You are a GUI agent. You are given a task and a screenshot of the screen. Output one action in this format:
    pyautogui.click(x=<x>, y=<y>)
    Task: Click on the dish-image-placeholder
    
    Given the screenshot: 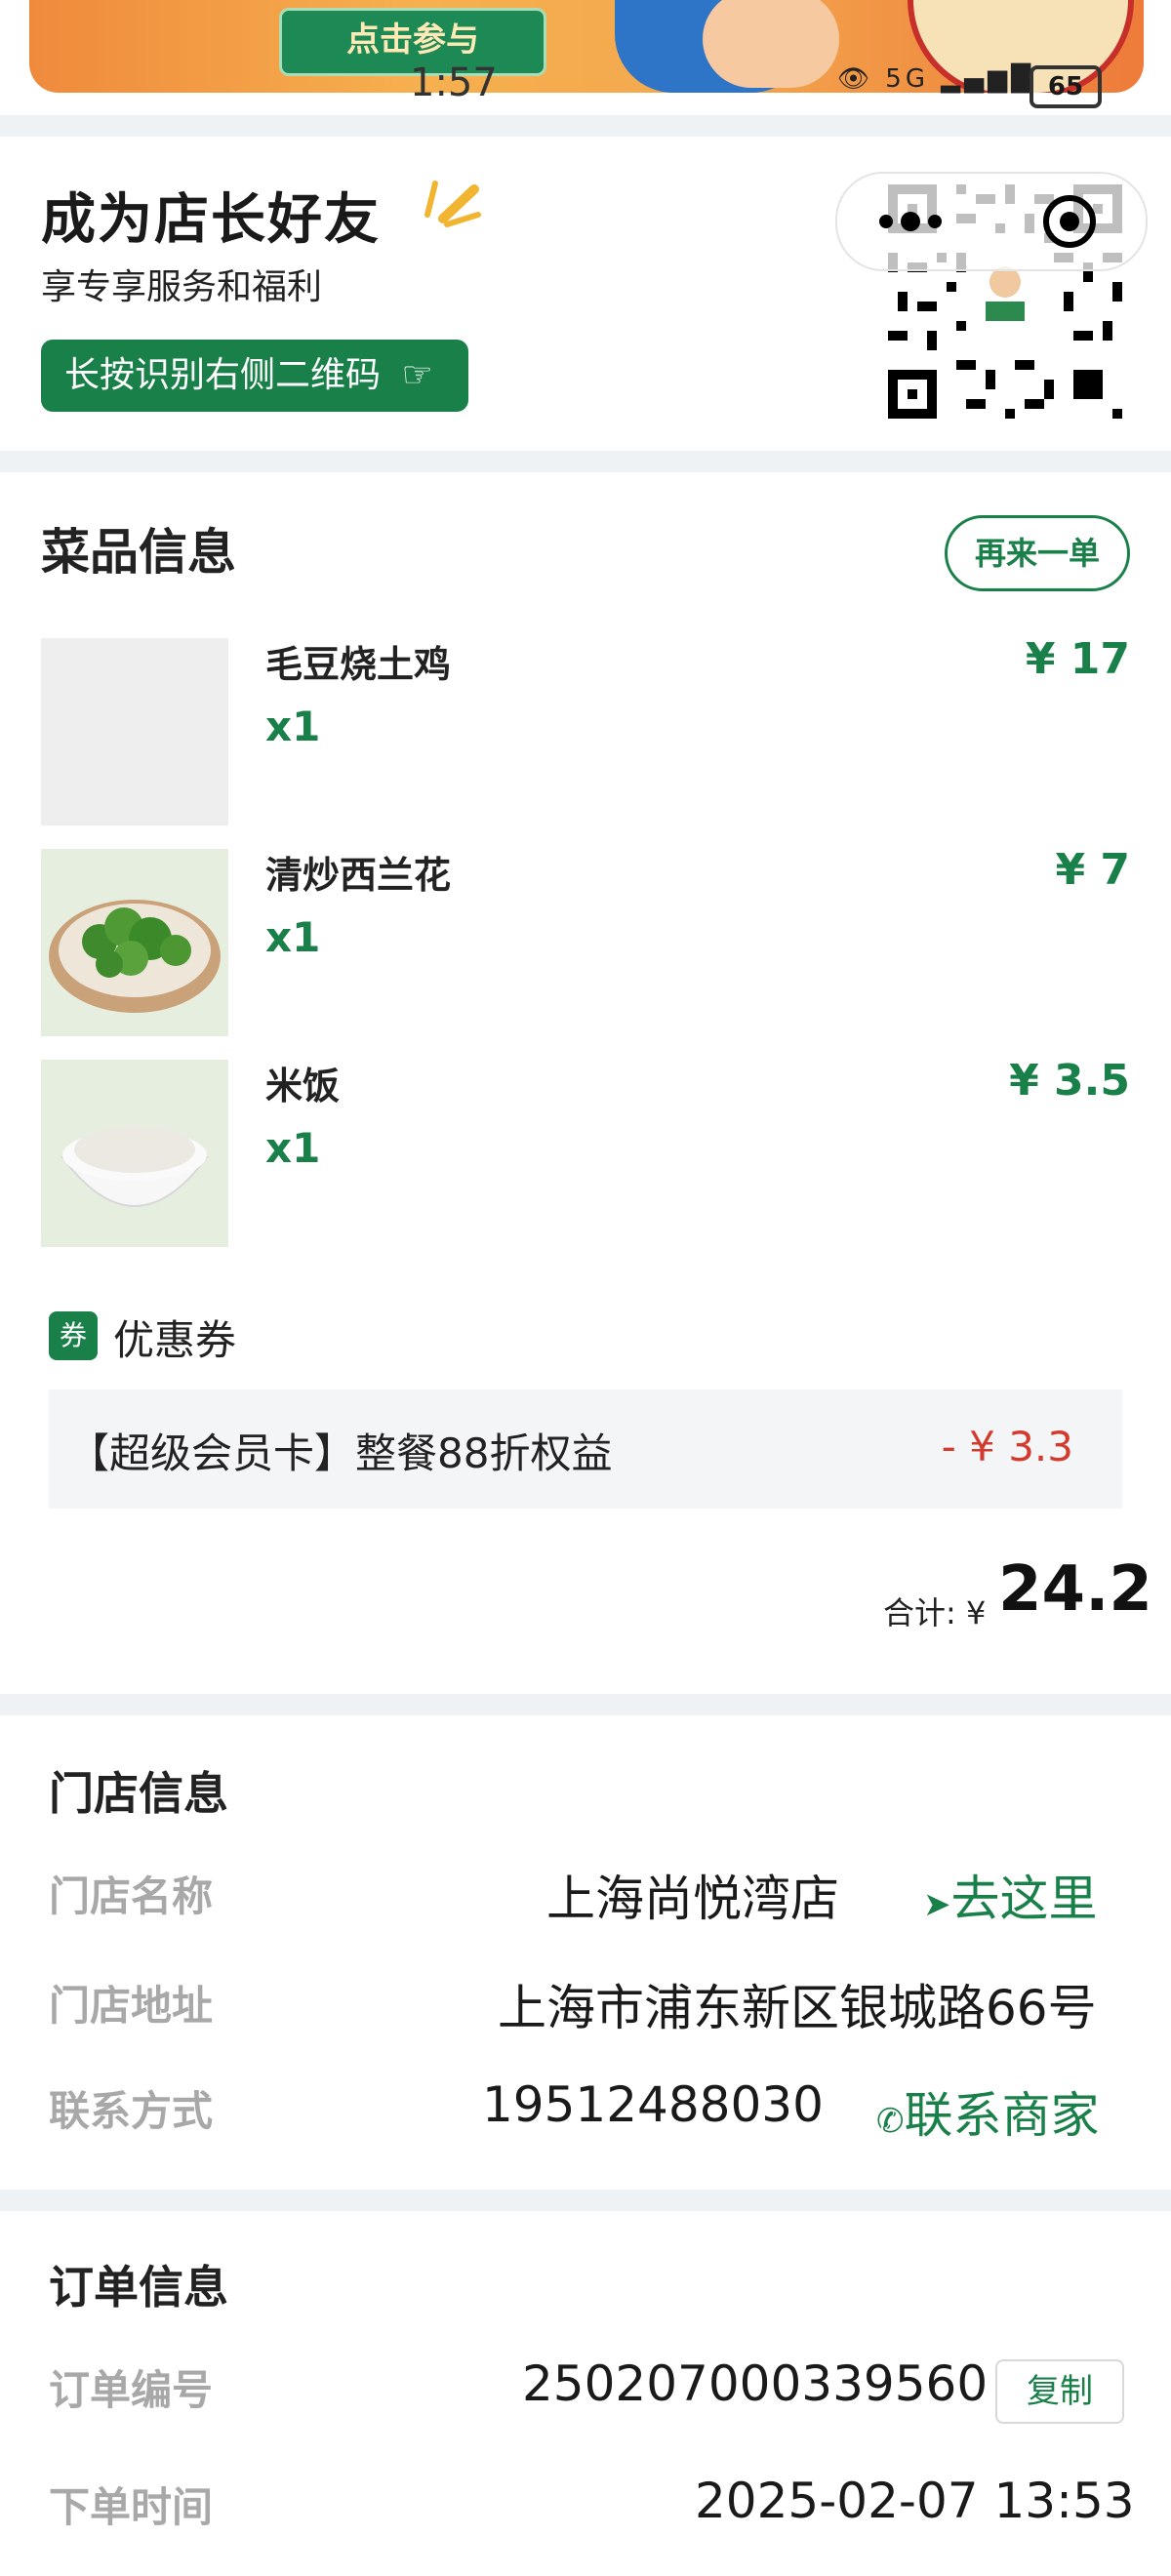 What is the action you would take?
    pyautogui.click(x=134, y=731)
    